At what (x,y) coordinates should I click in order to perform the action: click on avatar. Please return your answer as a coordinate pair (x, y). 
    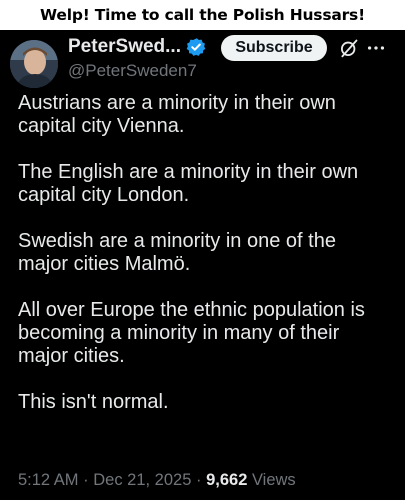
    Looking at the image, I should click on (34, 64).